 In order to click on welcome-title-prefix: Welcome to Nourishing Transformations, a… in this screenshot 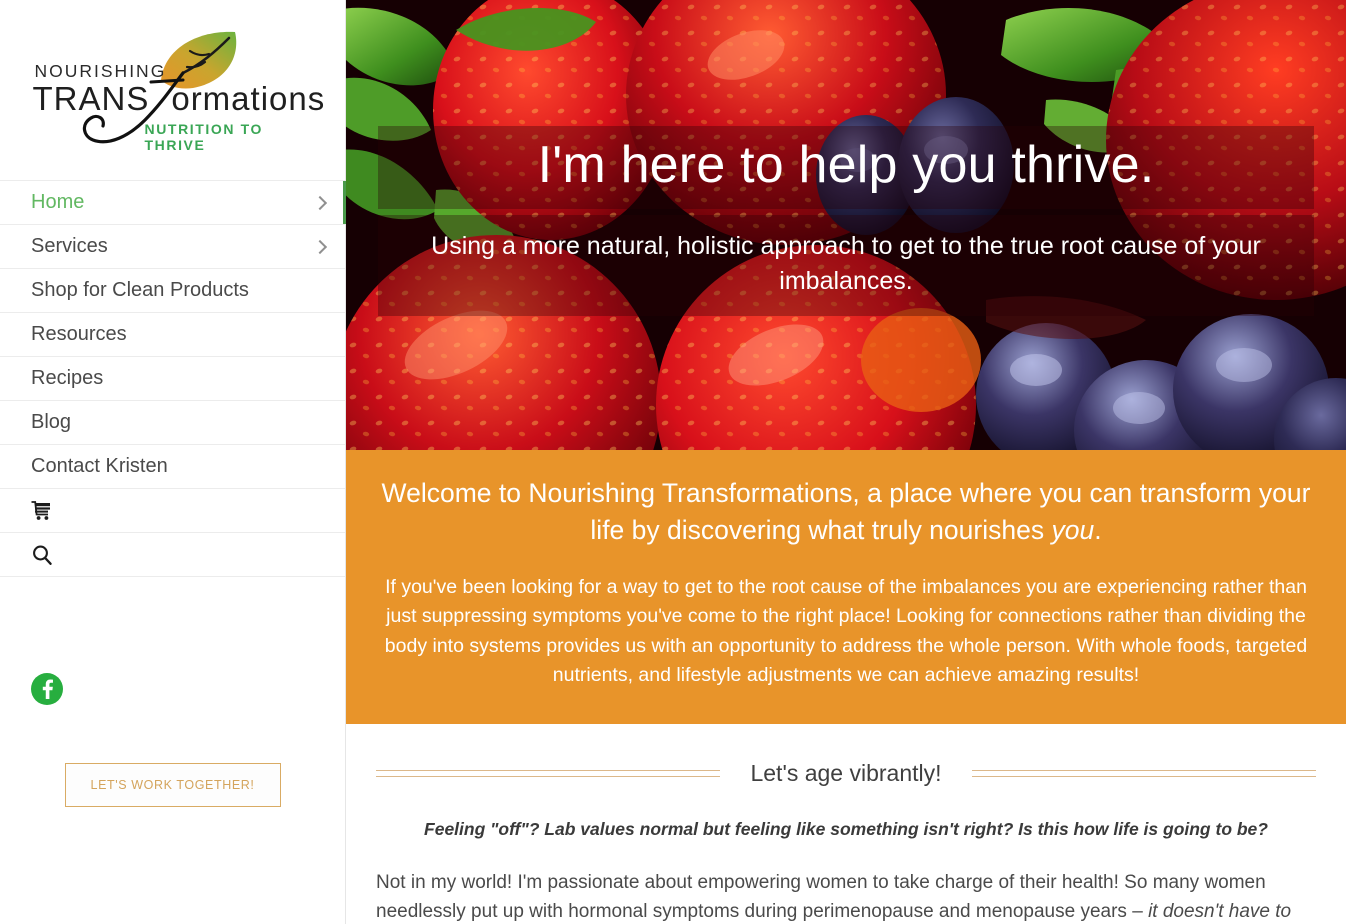, I will do `click(846, 511)`.